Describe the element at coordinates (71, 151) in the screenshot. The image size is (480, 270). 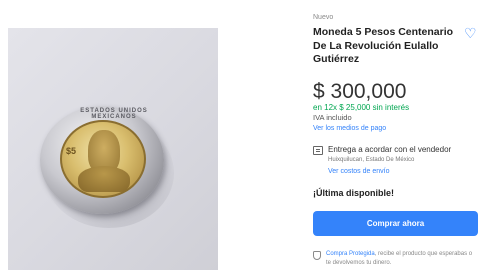
I see `coin-denomination: $5` at that location.